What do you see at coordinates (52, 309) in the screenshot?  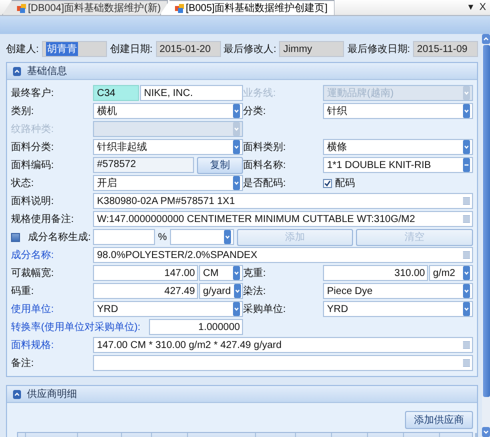 I see `link-label: 使用单位:` at bounding box center [52, 309].